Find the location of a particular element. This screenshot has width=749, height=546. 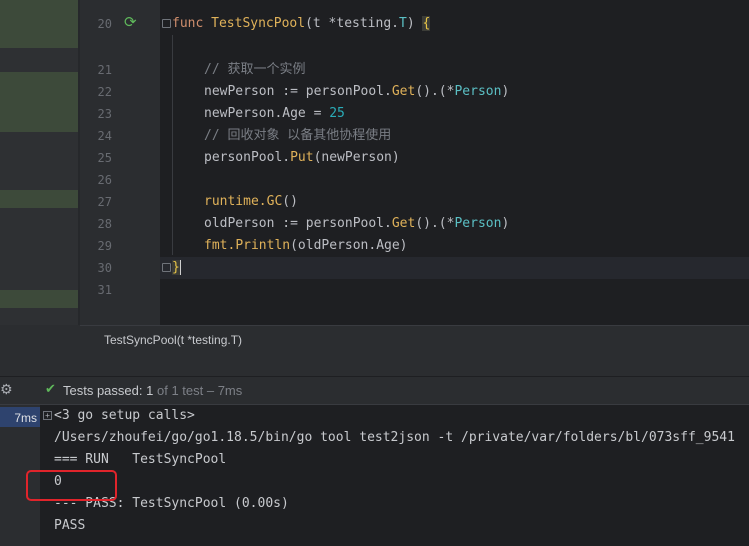

line-number: 24 is located at coordinates (104, 136).